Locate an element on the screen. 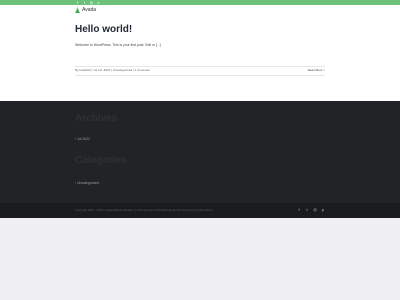 This screenshot has height=300, width=400. category-link-uncategorized: › Uncategorized is located at coordinates (87, 183).